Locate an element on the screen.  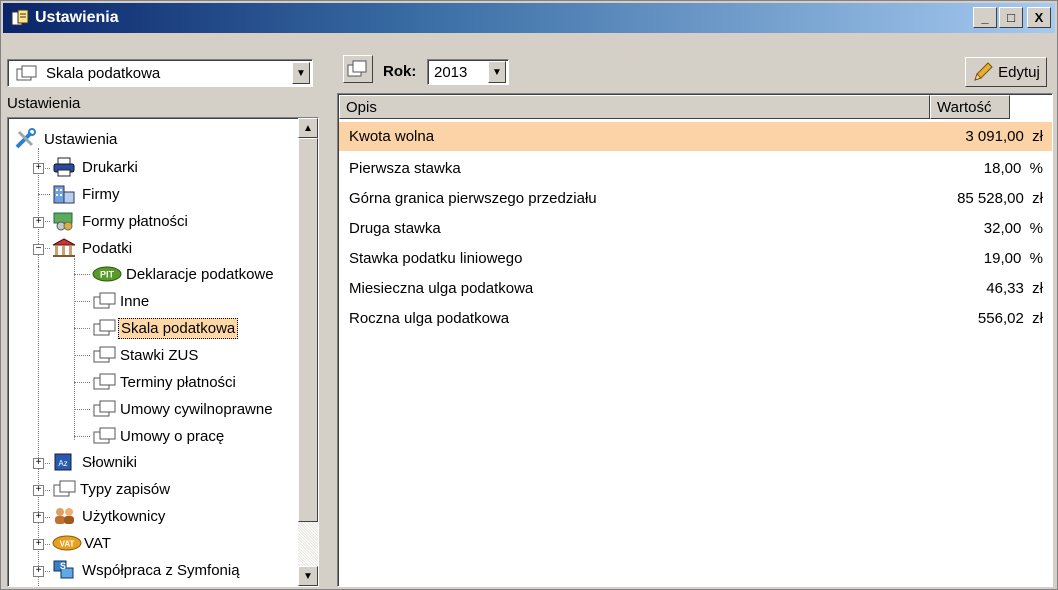
table-row: Stawka podatku liniowego 19,00 % is located at coordinates (695, 258).